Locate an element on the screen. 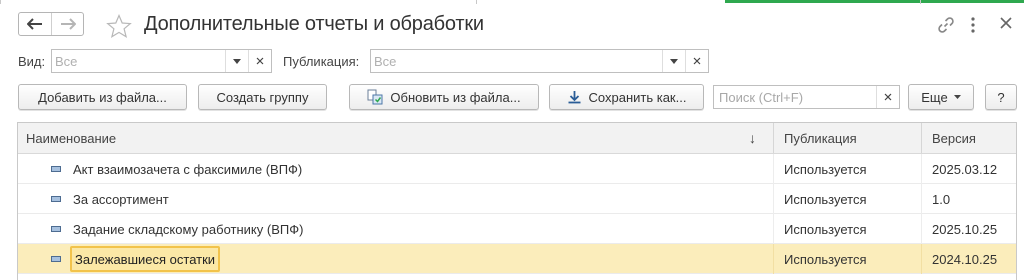 The image size is (1024, 280). row-version: 2025.10.25 is located at coordinates (968, 229).